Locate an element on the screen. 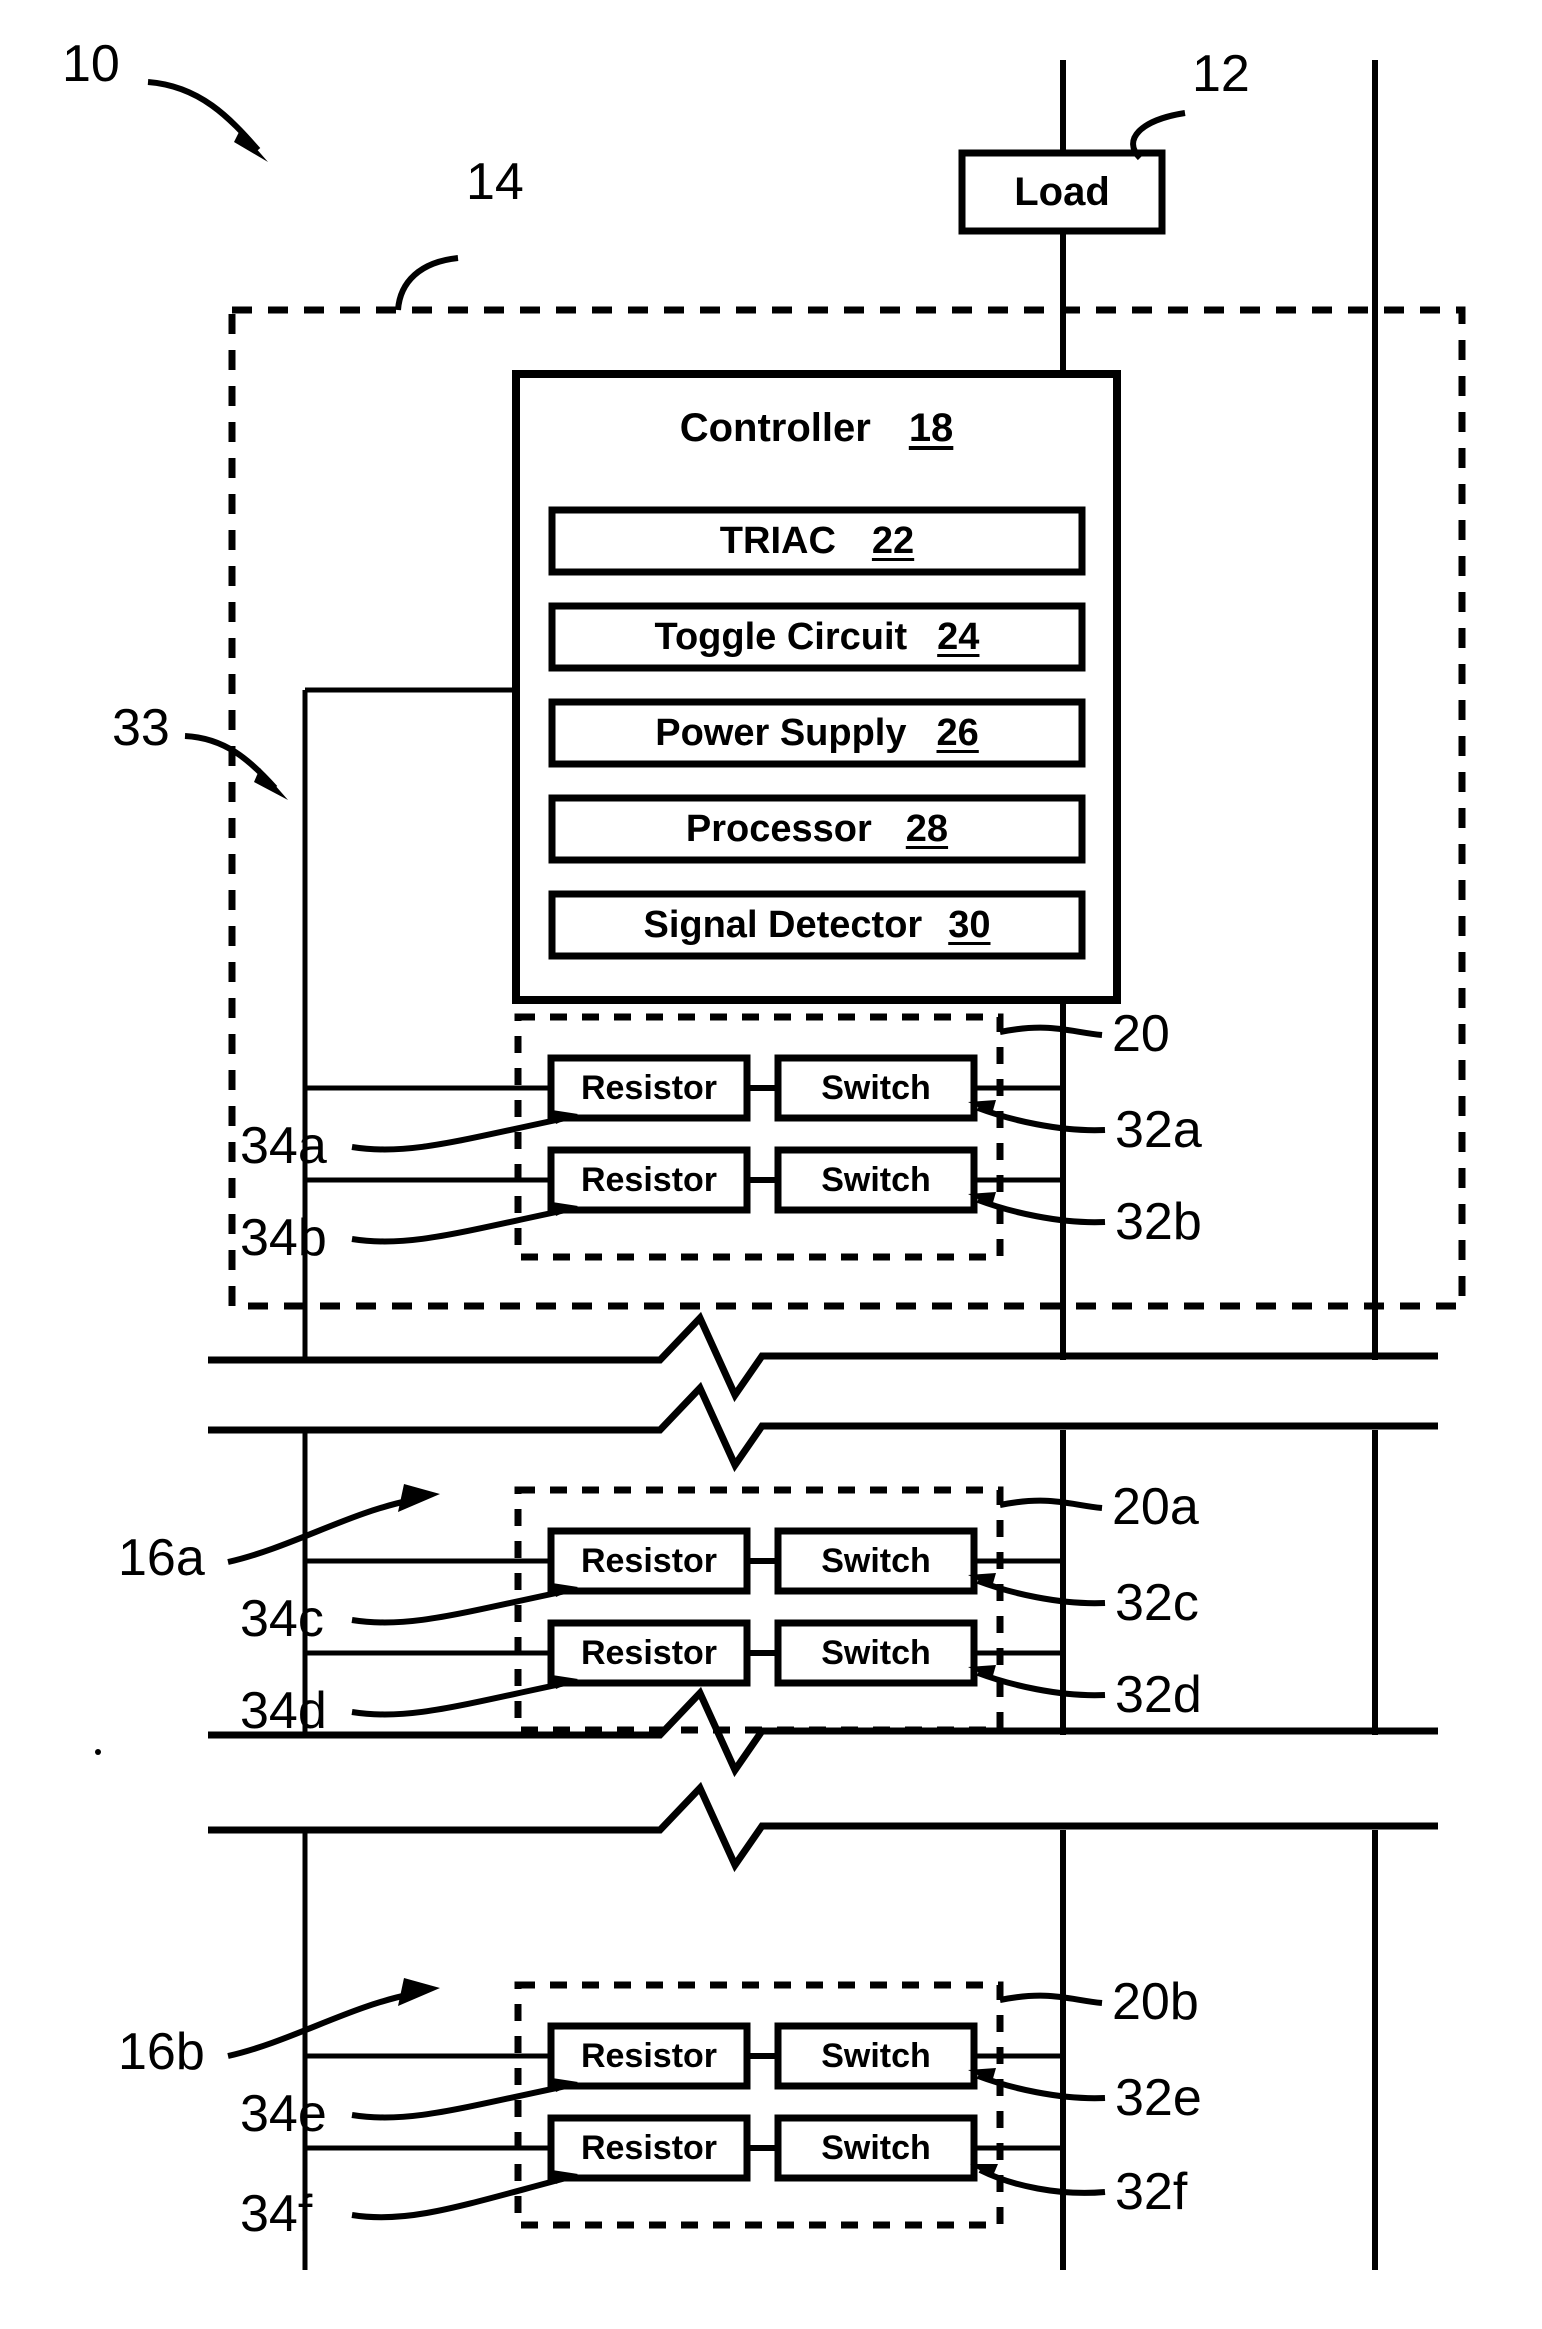 This screenshot has width=1542, height=2329. ref-32d-label: 32d is located at coordinates (1158, 1695).